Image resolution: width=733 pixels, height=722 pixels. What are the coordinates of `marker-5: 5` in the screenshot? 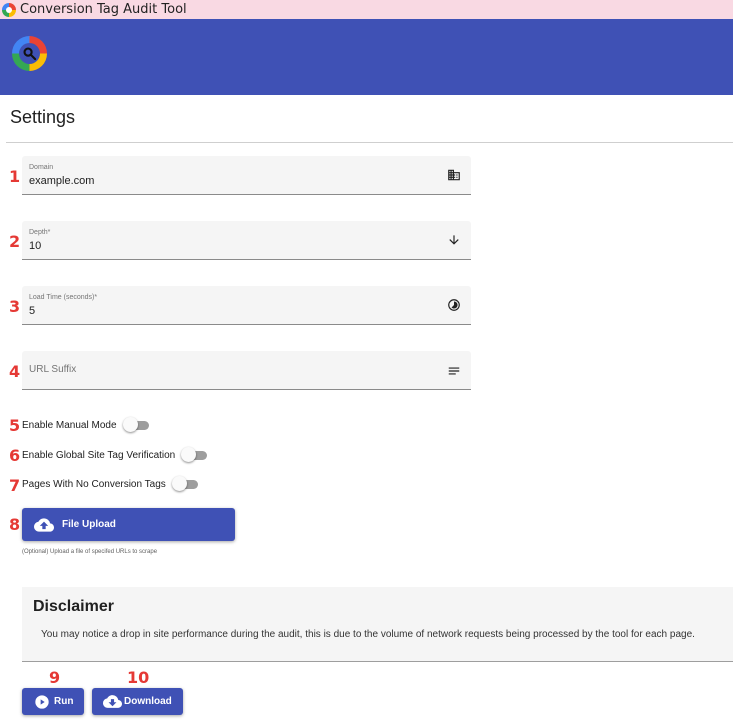 It's located at (15, 425).